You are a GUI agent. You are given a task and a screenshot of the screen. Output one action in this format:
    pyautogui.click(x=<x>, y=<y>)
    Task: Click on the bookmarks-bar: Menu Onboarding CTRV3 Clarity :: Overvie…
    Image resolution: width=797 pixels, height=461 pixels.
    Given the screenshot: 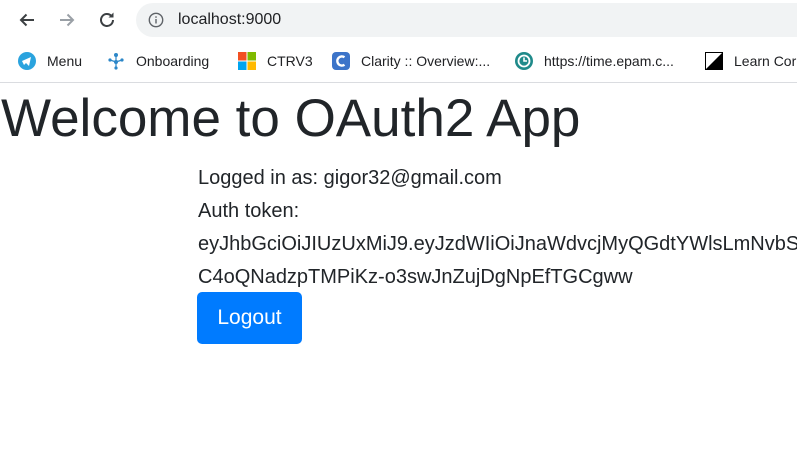 What is the action you would take?
    pyautogui.click(x=398, y=61)
    